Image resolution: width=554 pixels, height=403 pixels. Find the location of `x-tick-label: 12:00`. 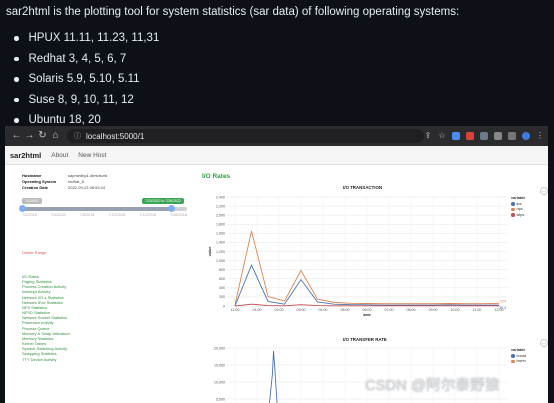

x-tick-label: 12:00 is located at coordinates (235, 310).